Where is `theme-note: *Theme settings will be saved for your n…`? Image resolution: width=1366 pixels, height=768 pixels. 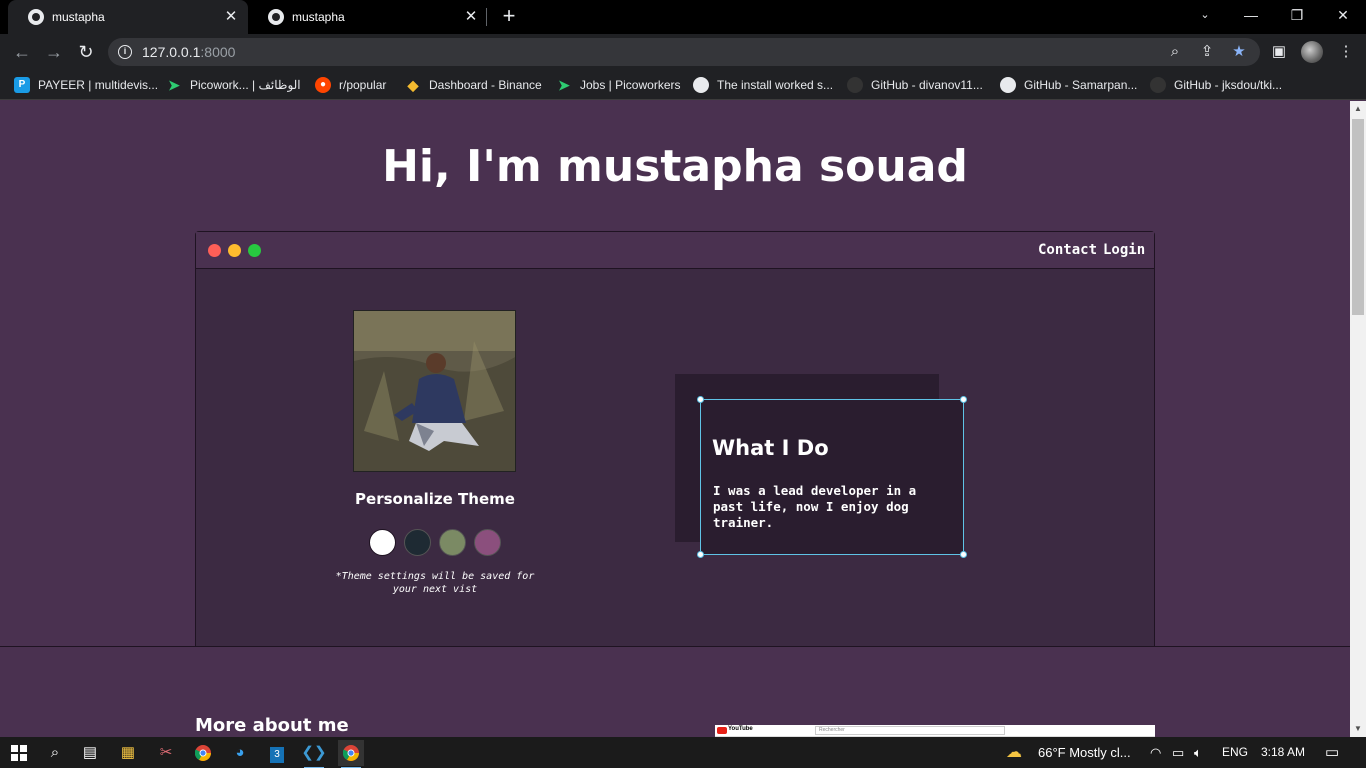 theme-note: *Theme settings will be saved for your n… is located at coordinates (435, 583).